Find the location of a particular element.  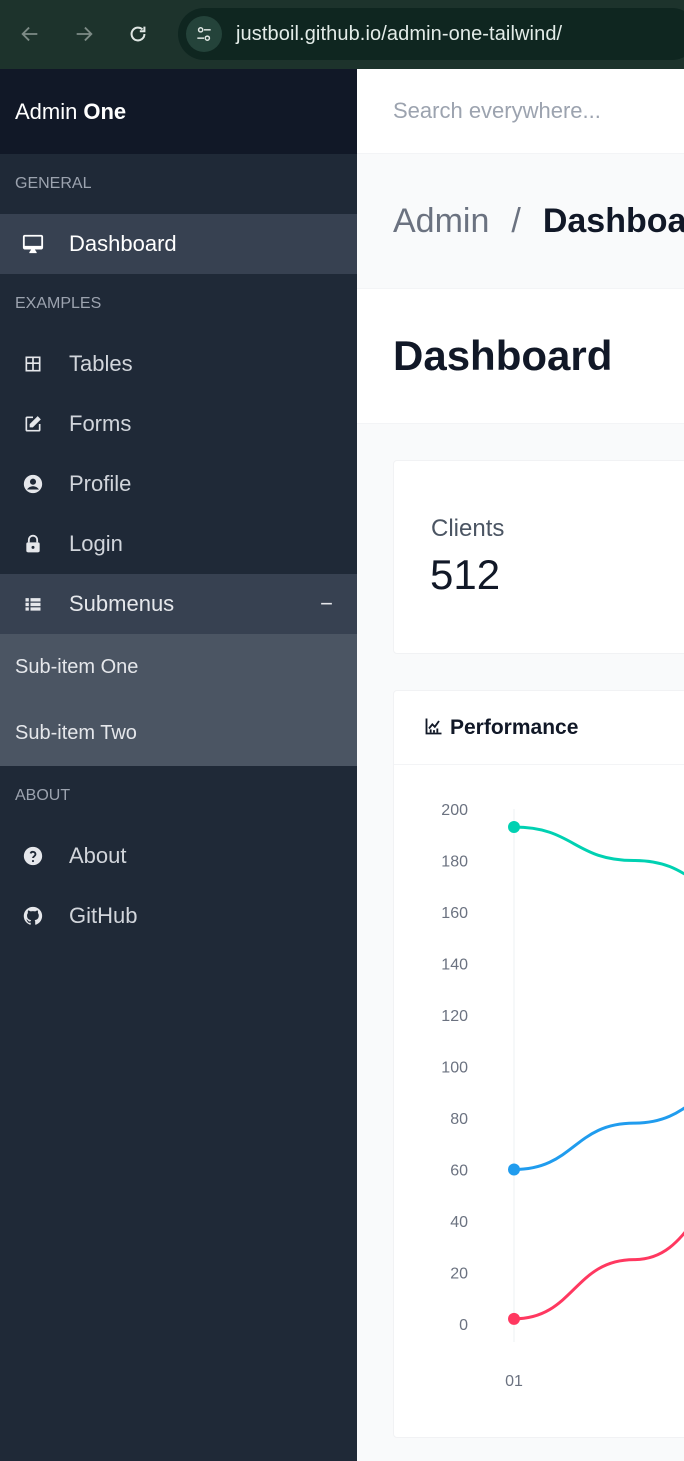

clients-value: 512 is located at coordinates (465, 574).